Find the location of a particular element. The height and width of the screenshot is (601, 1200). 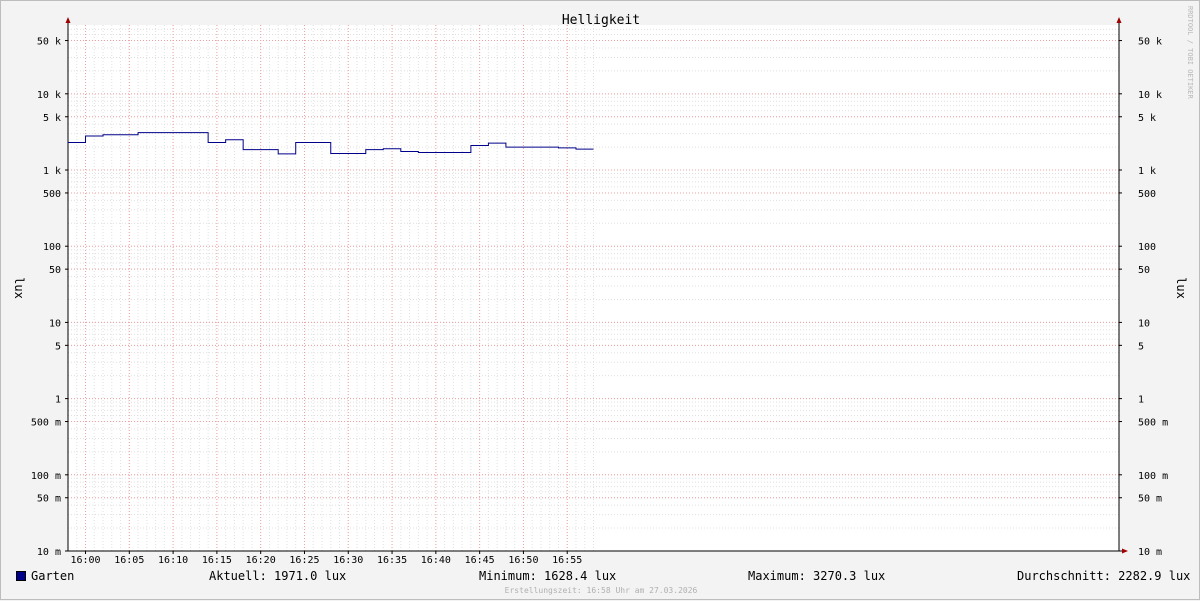

y-tick-label-right: 100 is located at coordinates (1147, 247).